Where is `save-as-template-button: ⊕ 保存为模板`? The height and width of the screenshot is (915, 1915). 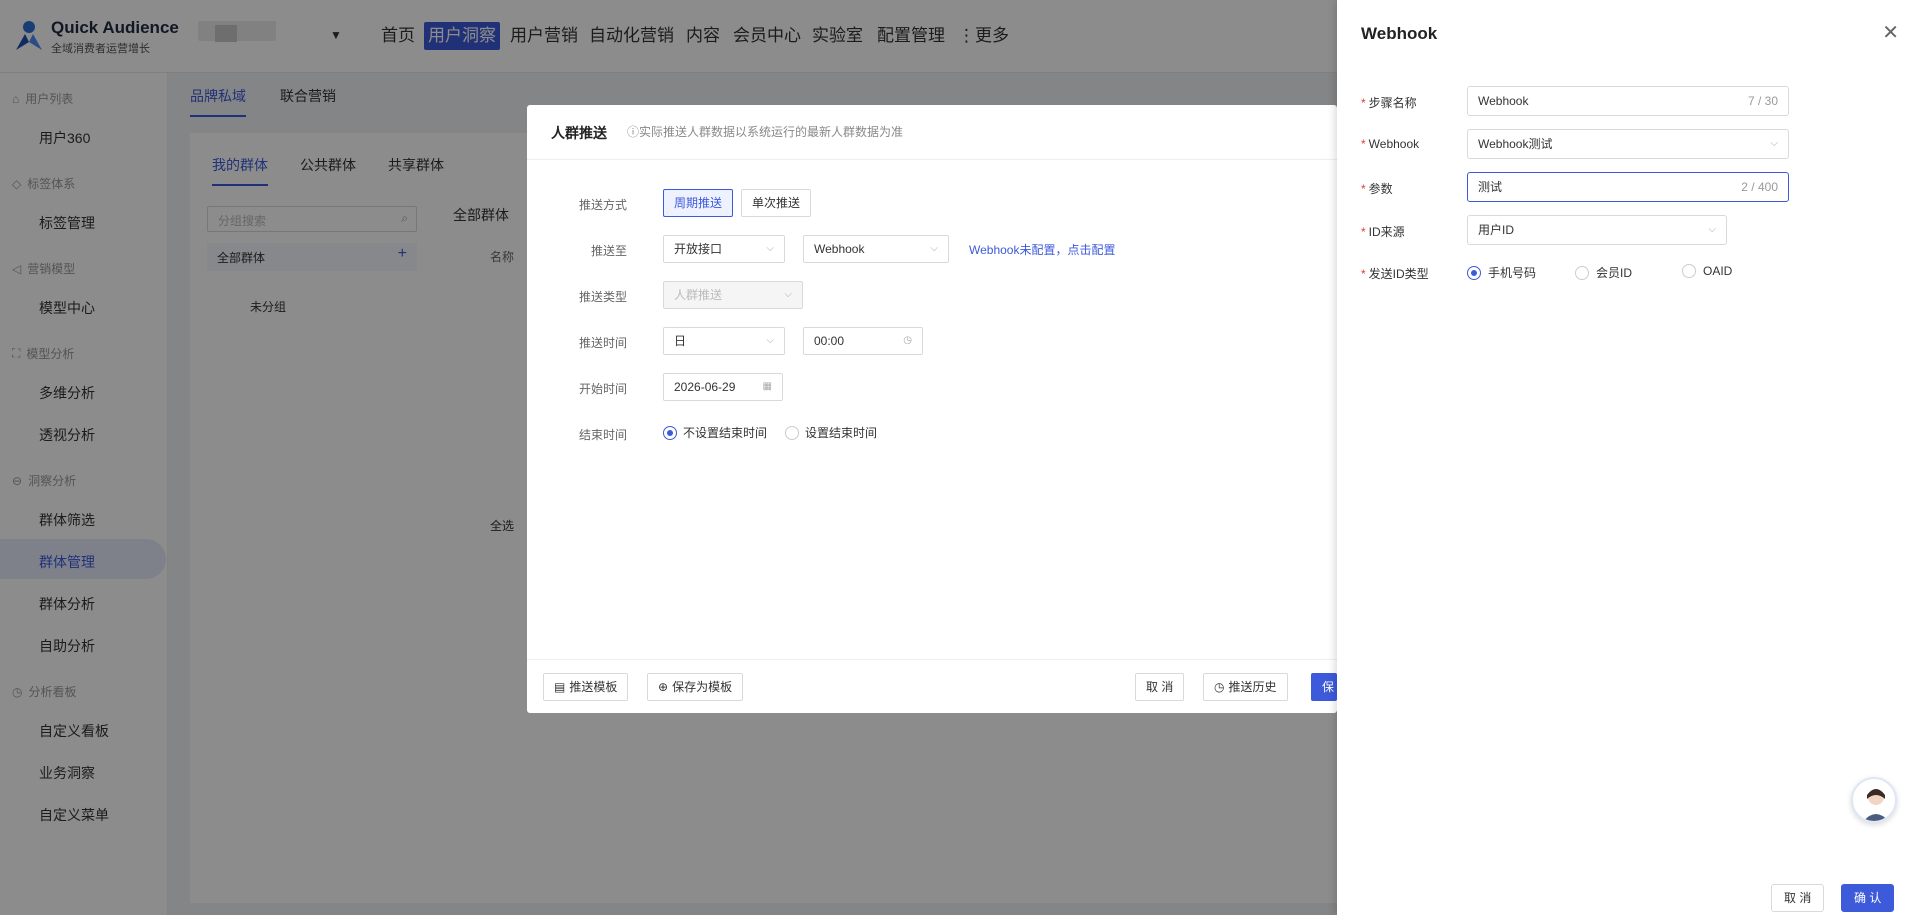 save-as-template-button: ⊕ 保存为模板 is located at coordinates (695, 687).